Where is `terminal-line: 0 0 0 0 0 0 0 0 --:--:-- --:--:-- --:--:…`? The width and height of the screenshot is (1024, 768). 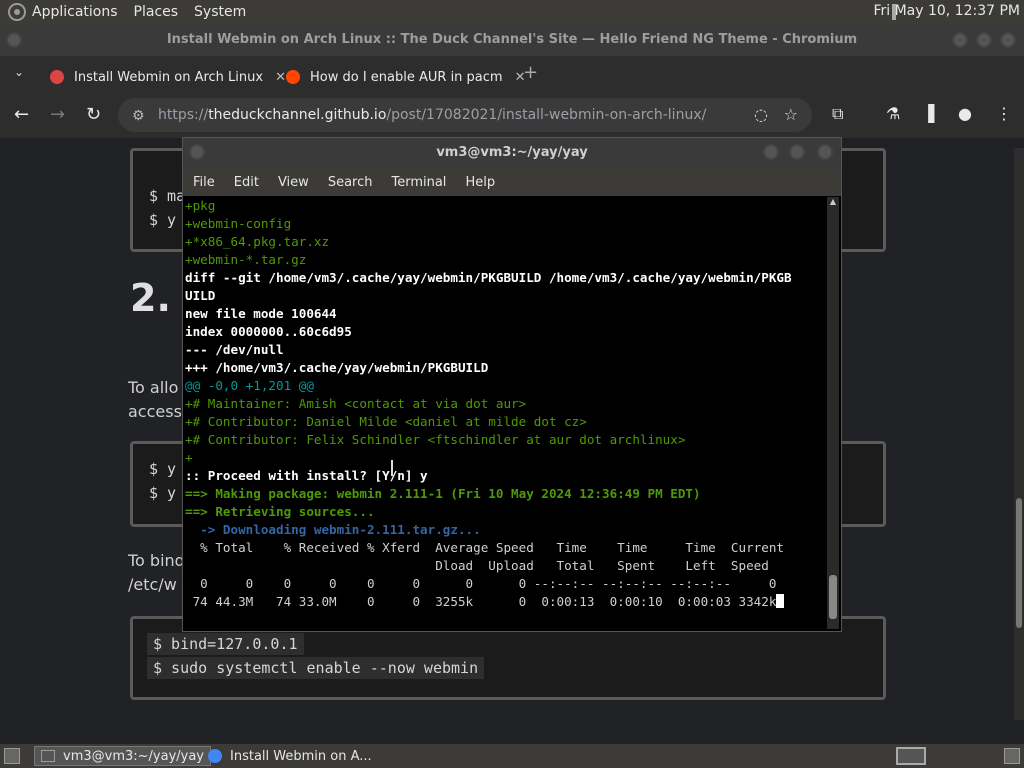 terminal-line: 0 0 0 0 0 0 0 0 --:--:-- --:--:-- --:--:… is located at coordinates (481, 583).